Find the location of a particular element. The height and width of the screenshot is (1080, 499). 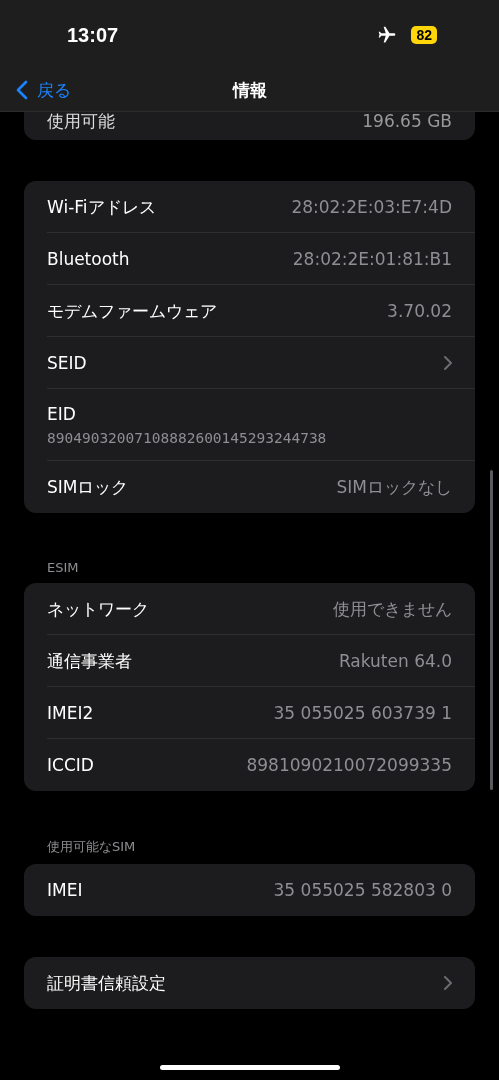

row-label: Bluetooth is located at coordinates (88, 259).